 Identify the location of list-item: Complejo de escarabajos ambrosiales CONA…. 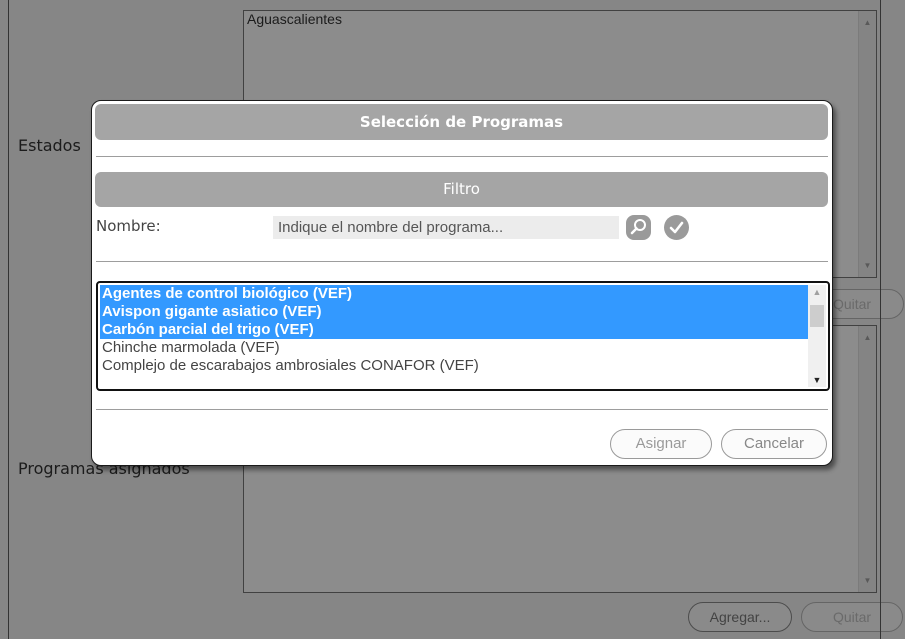
(454, 366).